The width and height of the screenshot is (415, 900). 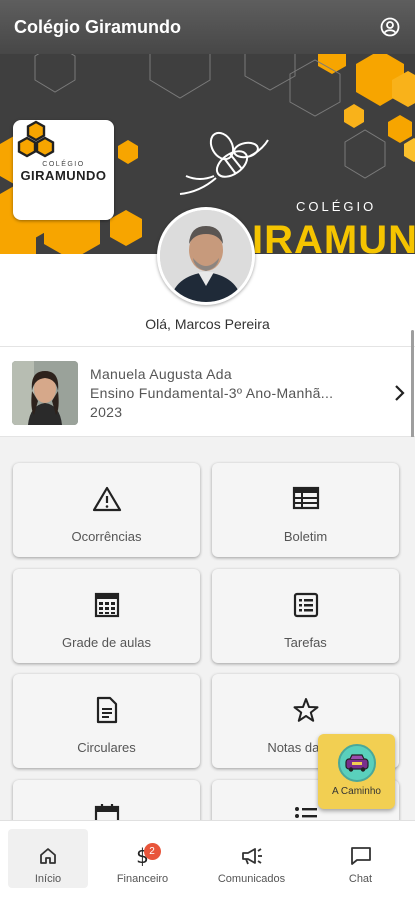 I want to click on nav-label: Início, so click(x=48, y=879).